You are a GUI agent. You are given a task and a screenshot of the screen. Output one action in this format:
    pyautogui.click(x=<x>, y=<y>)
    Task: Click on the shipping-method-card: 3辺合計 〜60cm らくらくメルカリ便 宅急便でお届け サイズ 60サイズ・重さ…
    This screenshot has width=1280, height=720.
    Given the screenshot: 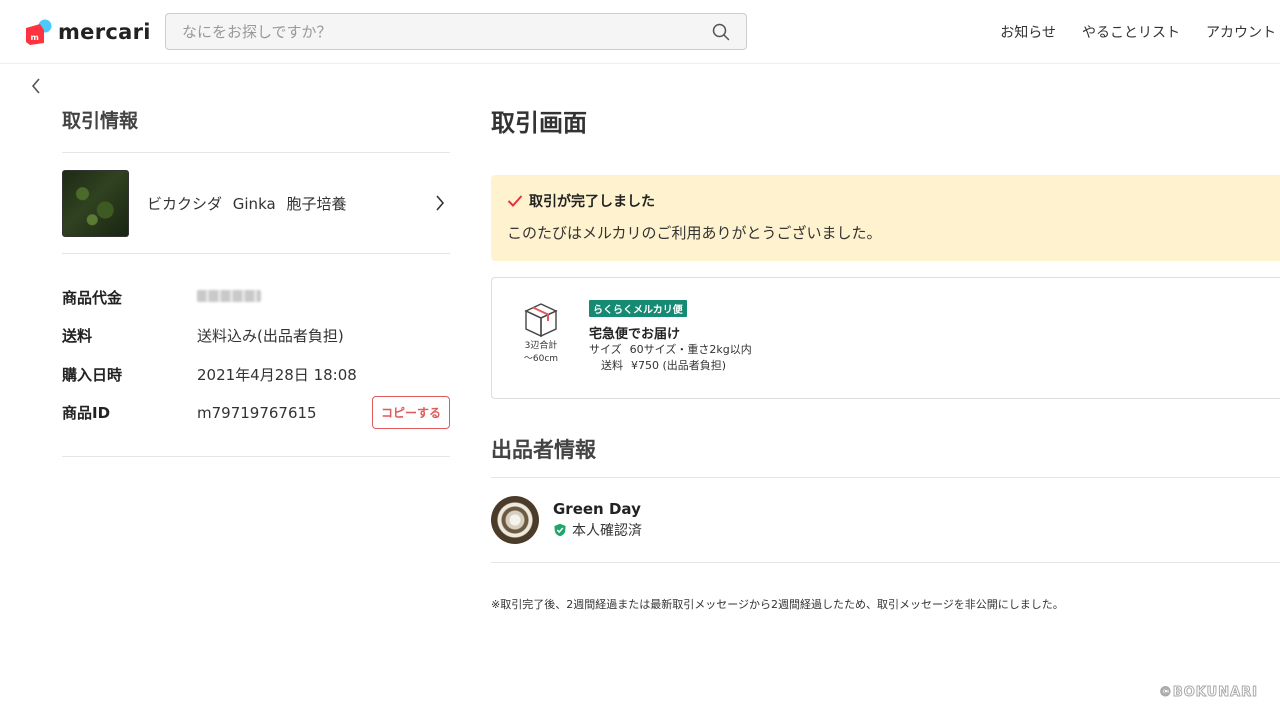 What is the action you would take?
    pyautogui.click(x=885, y=338)
    